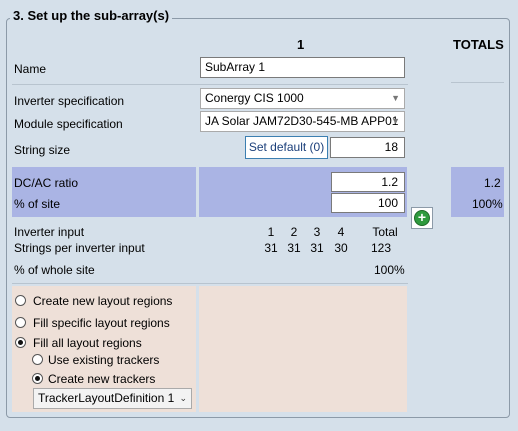  Describe the element at coordinates (101, 323) in the screenshot. I see `radio-label: Fill specific layout regions` at that location.